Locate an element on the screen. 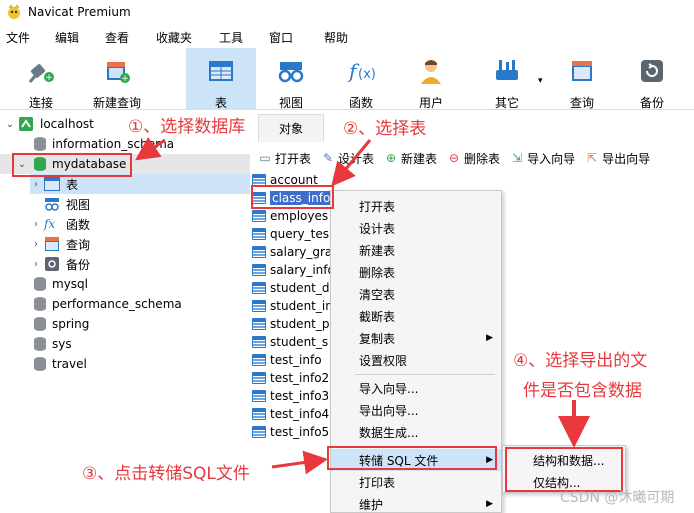 Image resolution: width=694 pixels, height=513 pixels. annotation-step4-line1: ④、选择导出的文 is located at coordinates (580, 361).